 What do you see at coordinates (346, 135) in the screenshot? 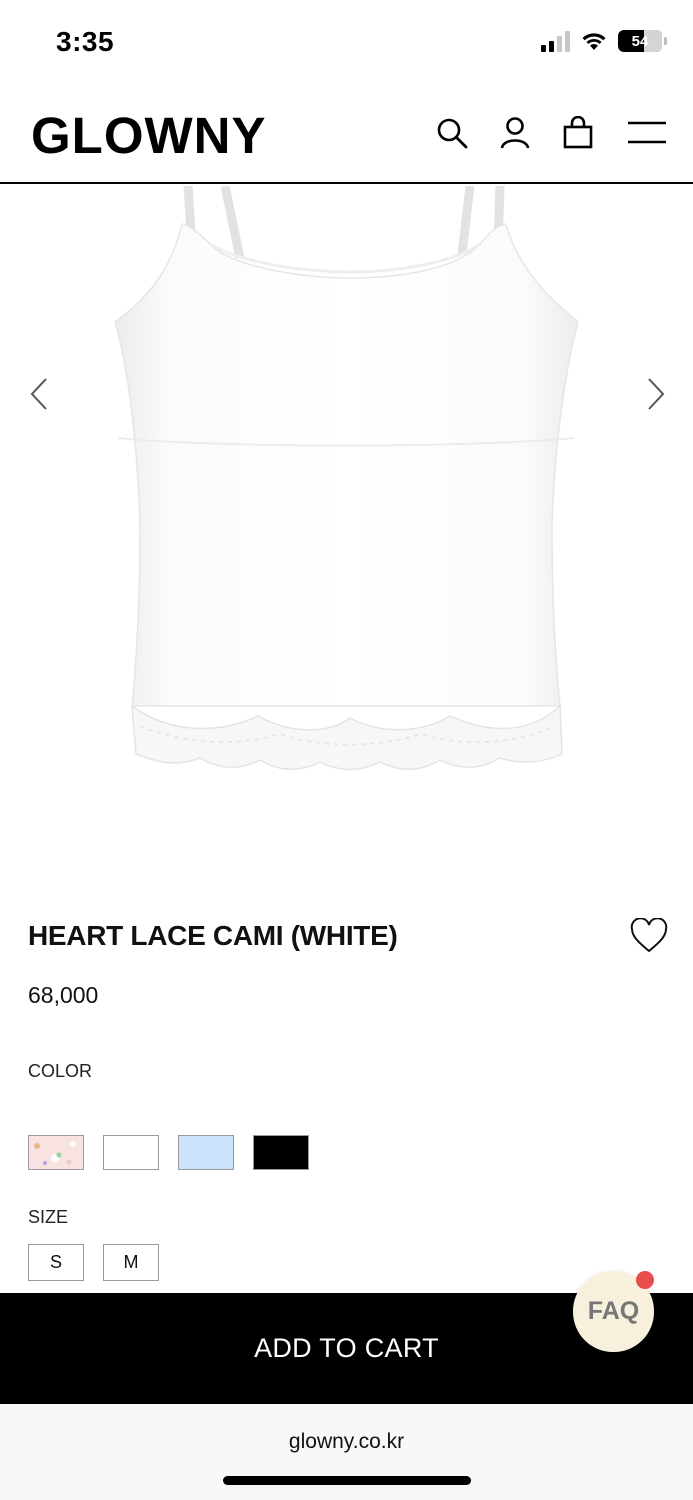
I see `site-header: GLOWNY` at bounding box center [346, 135].